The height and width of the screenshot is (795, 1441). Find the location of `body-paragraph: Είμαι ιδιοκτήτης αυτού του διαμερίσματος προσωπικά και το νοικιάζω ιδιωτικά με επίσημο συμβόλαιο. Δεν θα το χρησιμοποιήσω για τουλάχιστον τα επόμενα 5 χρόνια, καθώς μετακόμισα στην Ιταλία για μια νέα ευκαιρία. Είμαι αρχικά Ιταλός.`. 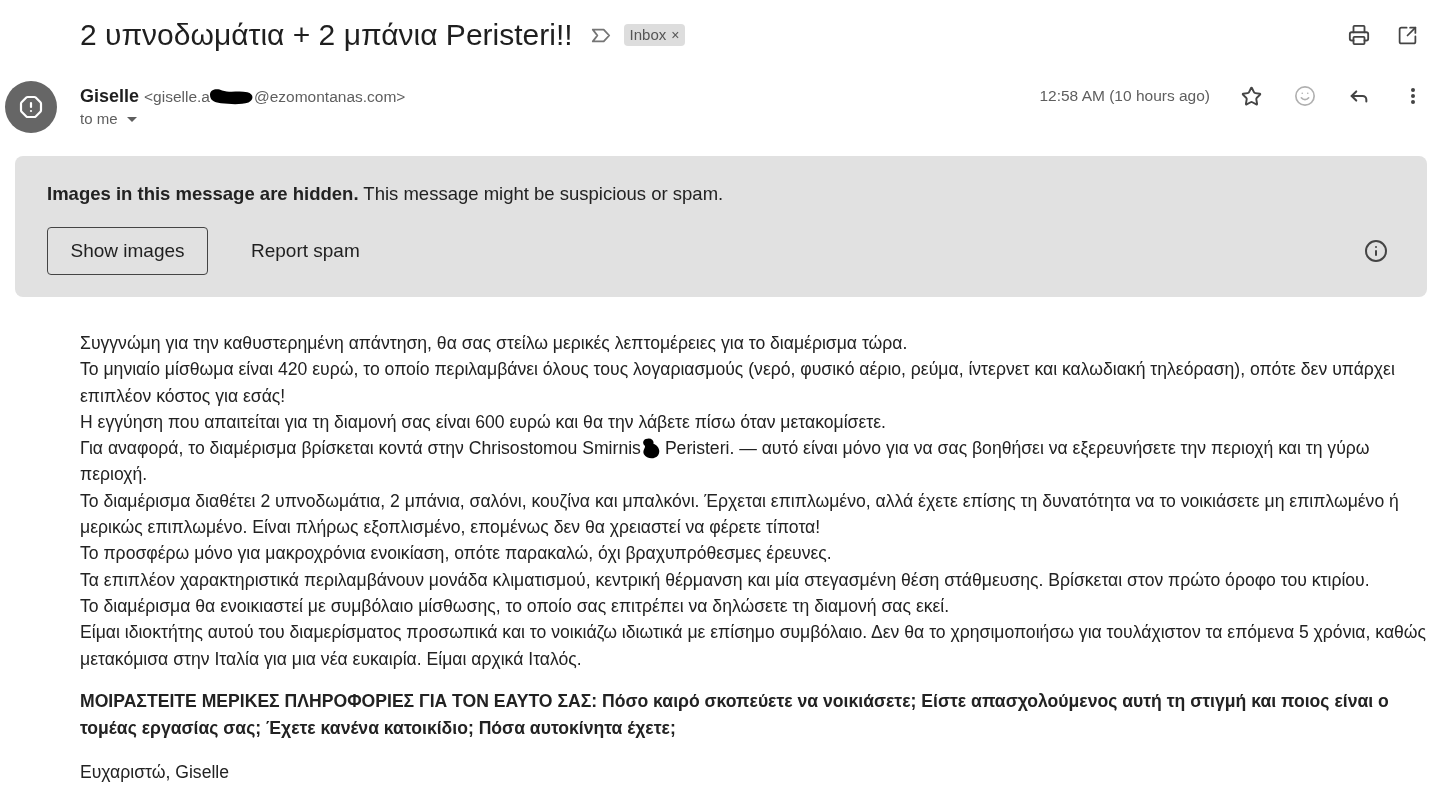

body-paragraph: Είμαι ιδιοκτήτης αυτού του διαμερίσματος προσωπικά και το νοικιάζω ιδιωτικά με επίσημο συμβόλαιο. Δεν θα το χρησιμοποιήσω για τουλάχιστον τα επόμενα 5 χρόνια, καθώς μετακόμισα στην Ιταλία για μια νέα ευκαιρία. Είμαι αρχικά Ιταλός. is located at coordinates (754, 646).